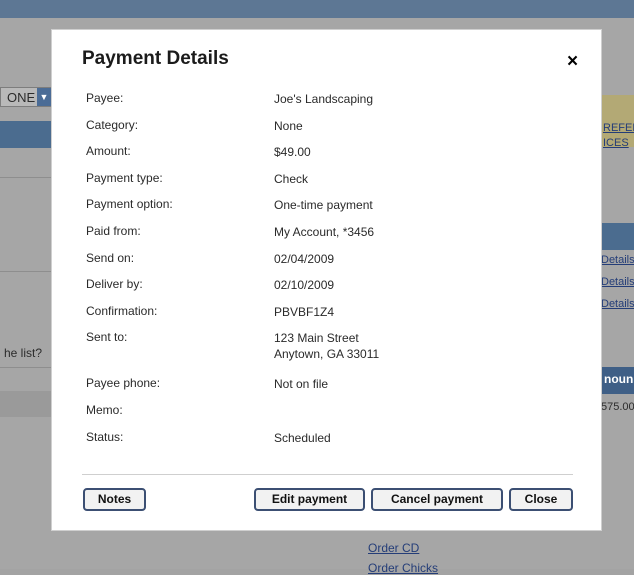 The height and width of the screenshot is (575, 634). Describe the element at coordinates (327, 354) in the screenshot. I see `address-line-2: Anytown, GA 33011` at that location.